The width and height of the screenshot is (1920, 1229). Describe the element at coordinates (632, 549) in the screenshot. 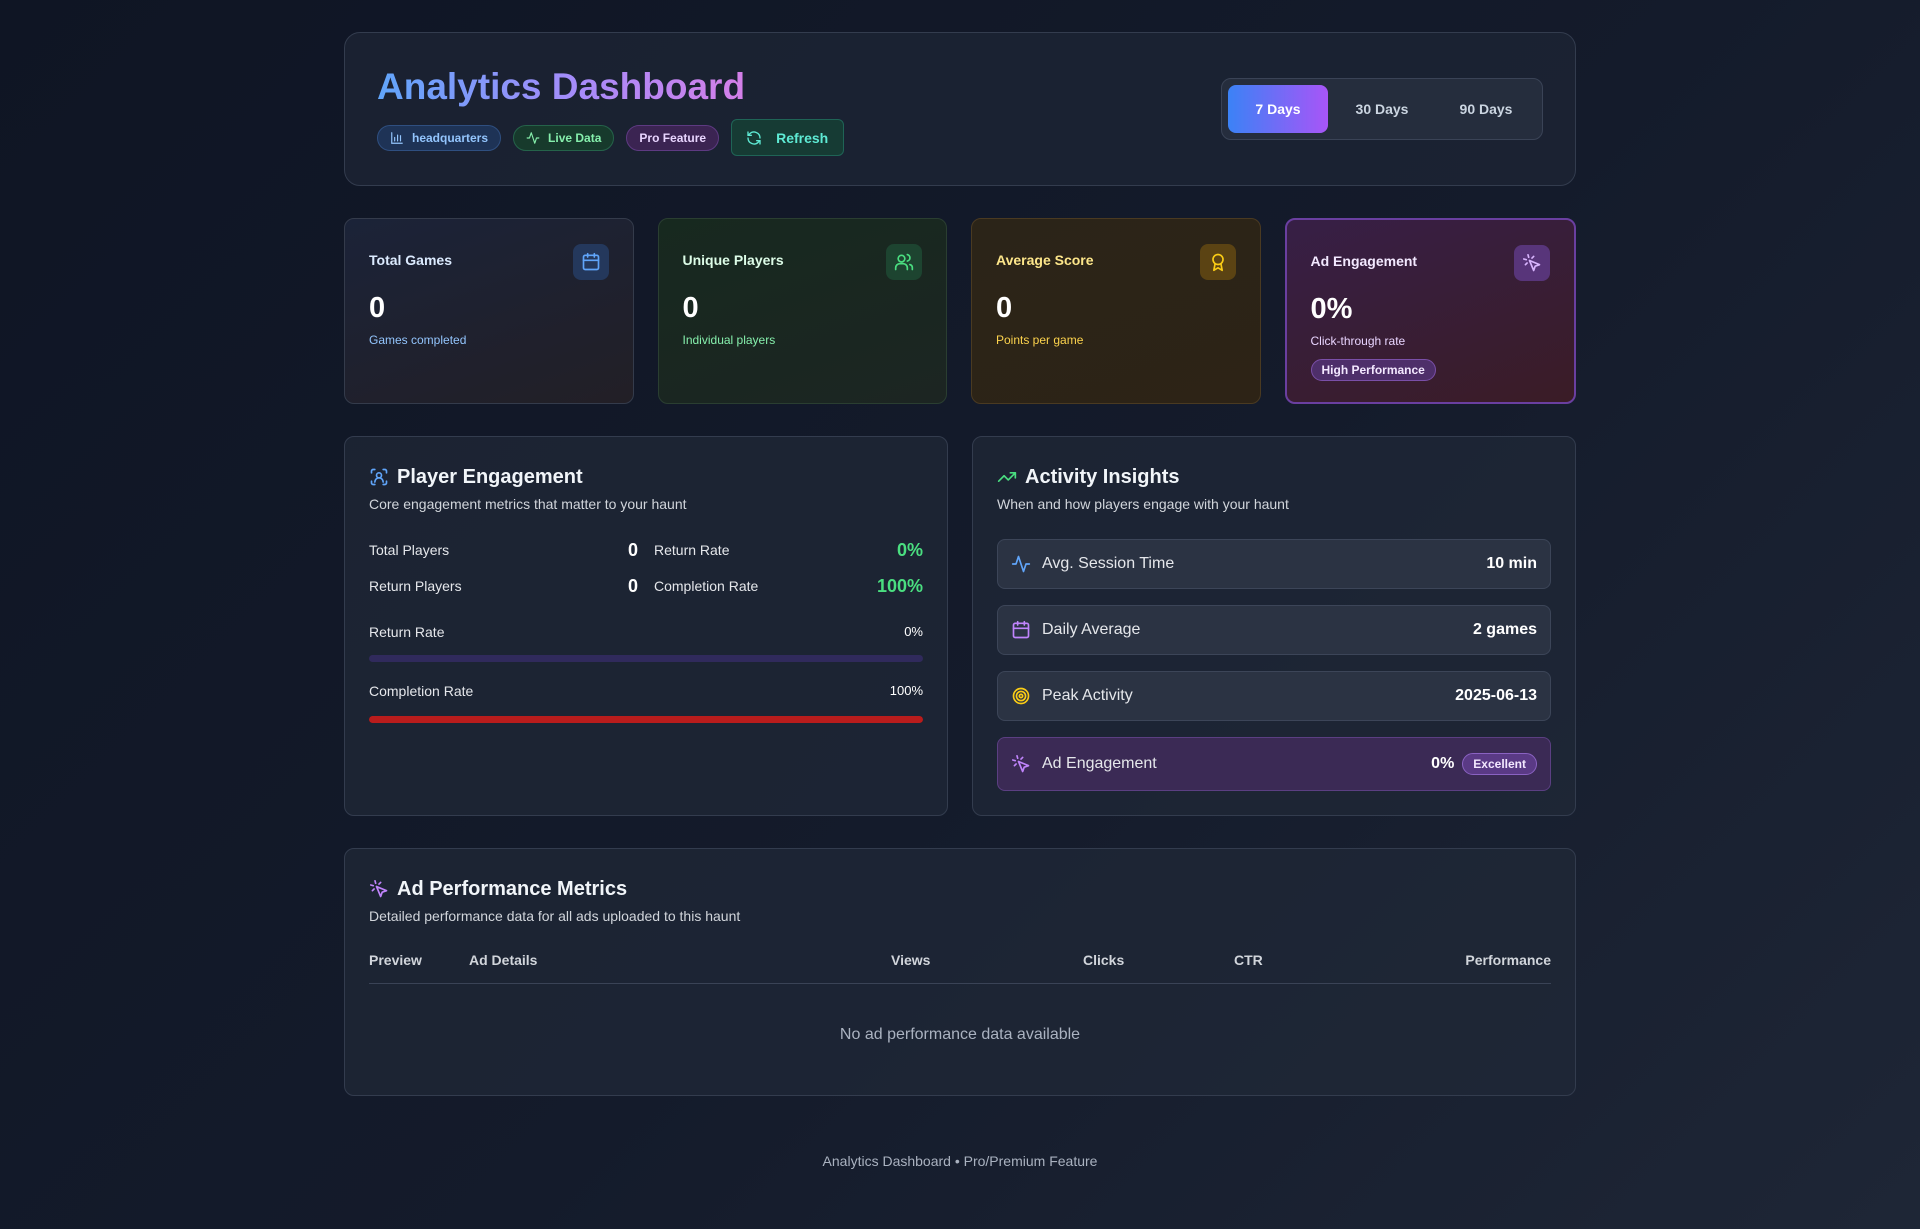

I see `total-players-value: 0` at that location.